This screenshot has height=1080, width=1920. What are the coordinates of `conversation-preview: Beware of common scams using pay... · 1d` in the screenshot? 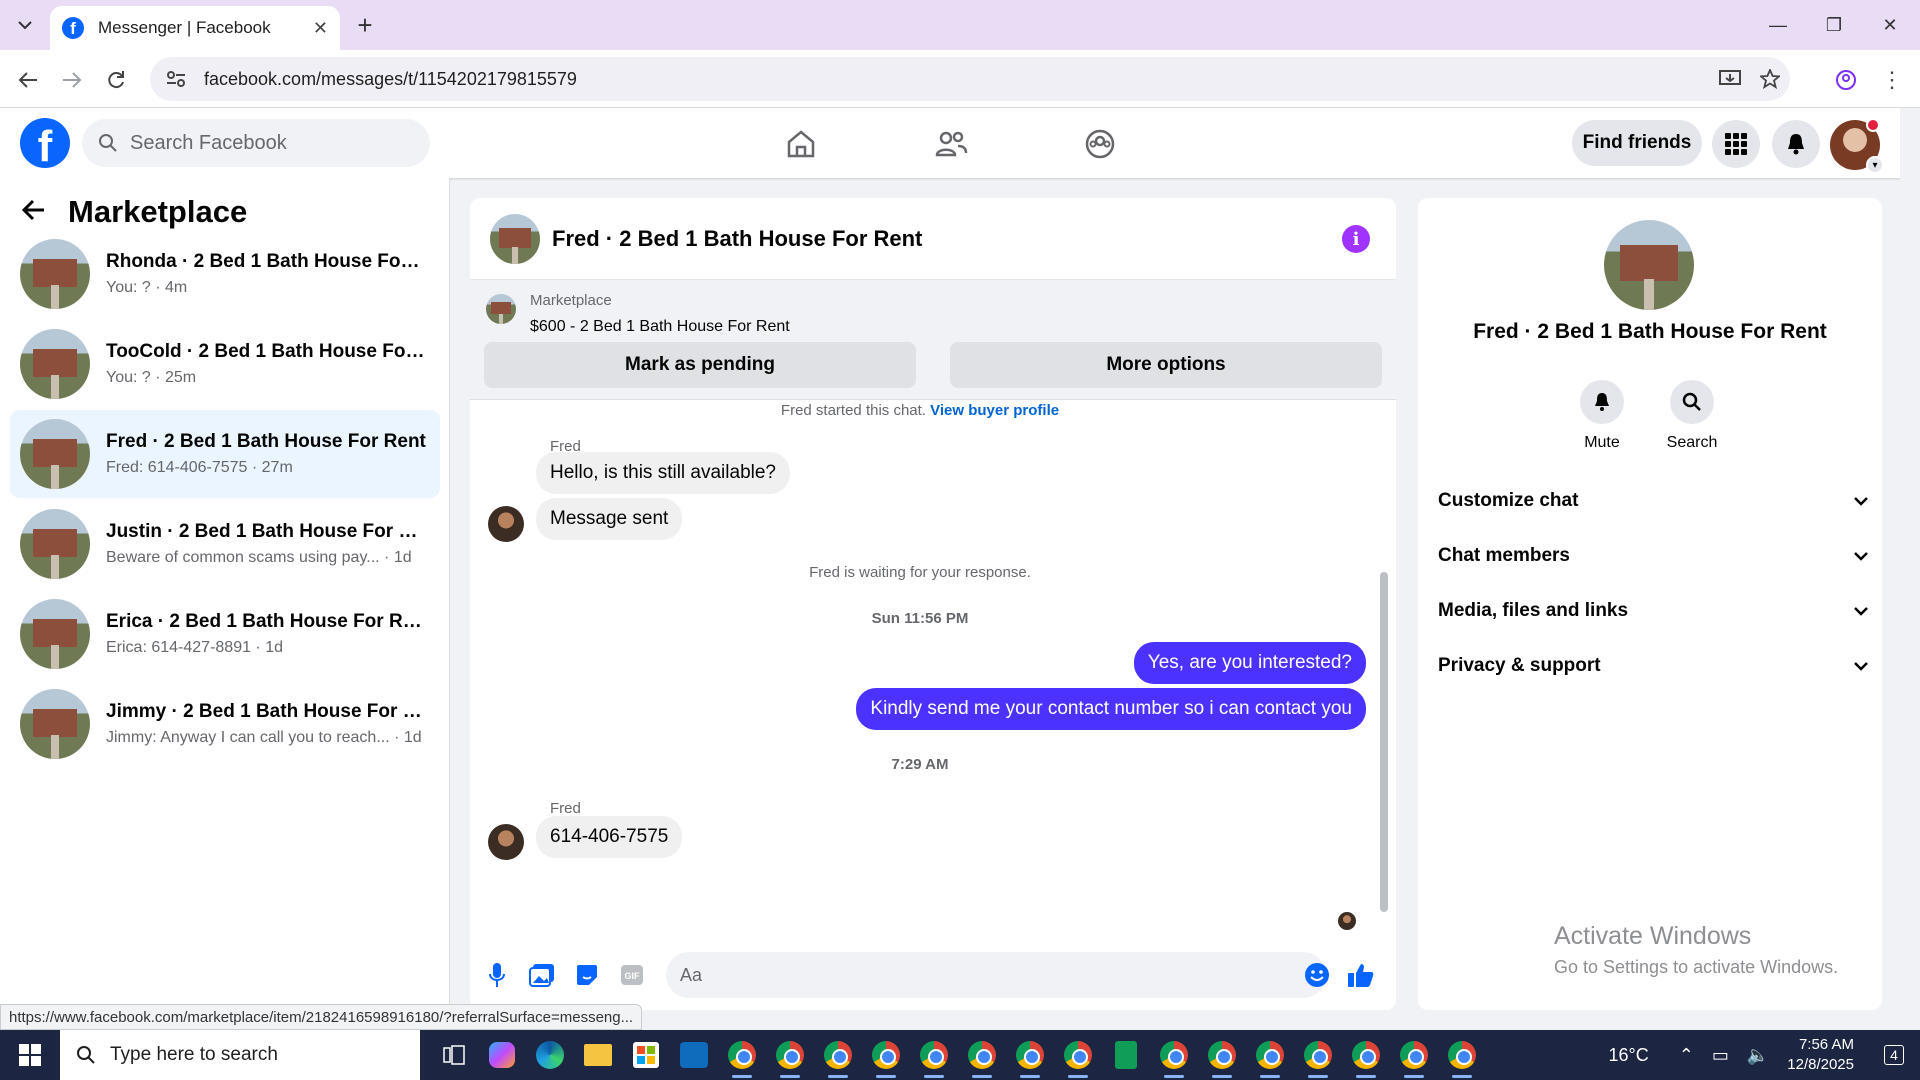 It's located at (259, 557).